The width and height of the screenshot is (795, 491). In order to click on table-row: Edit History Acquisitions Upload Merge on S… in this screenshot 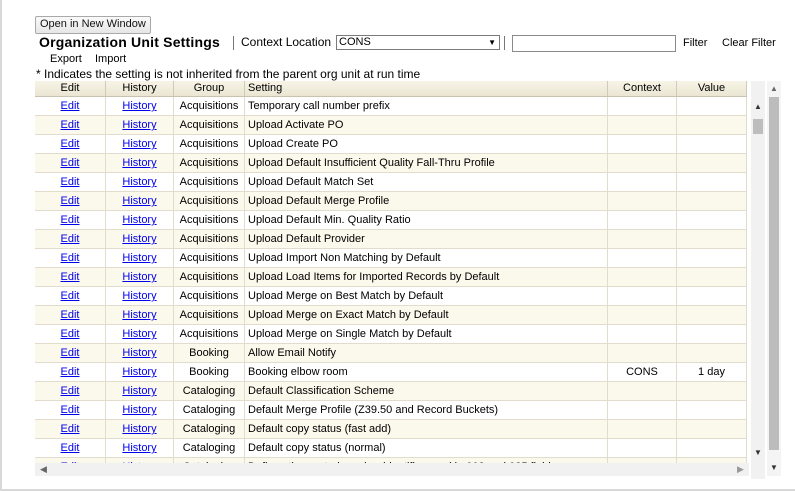, I will do `click(391, 334)`.